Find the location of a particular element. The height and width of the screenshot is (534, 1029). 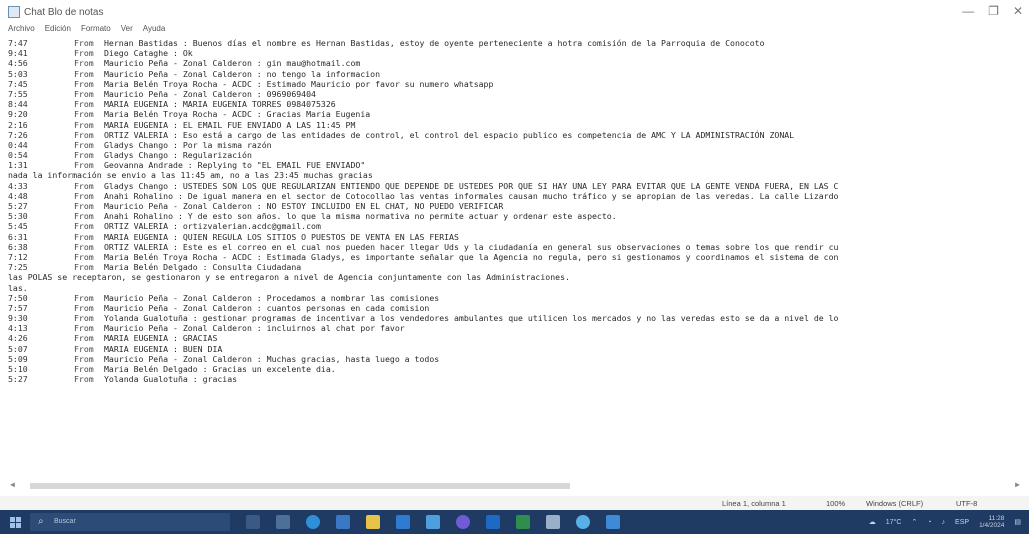

excel-icon is located at coordinates (523, 522).